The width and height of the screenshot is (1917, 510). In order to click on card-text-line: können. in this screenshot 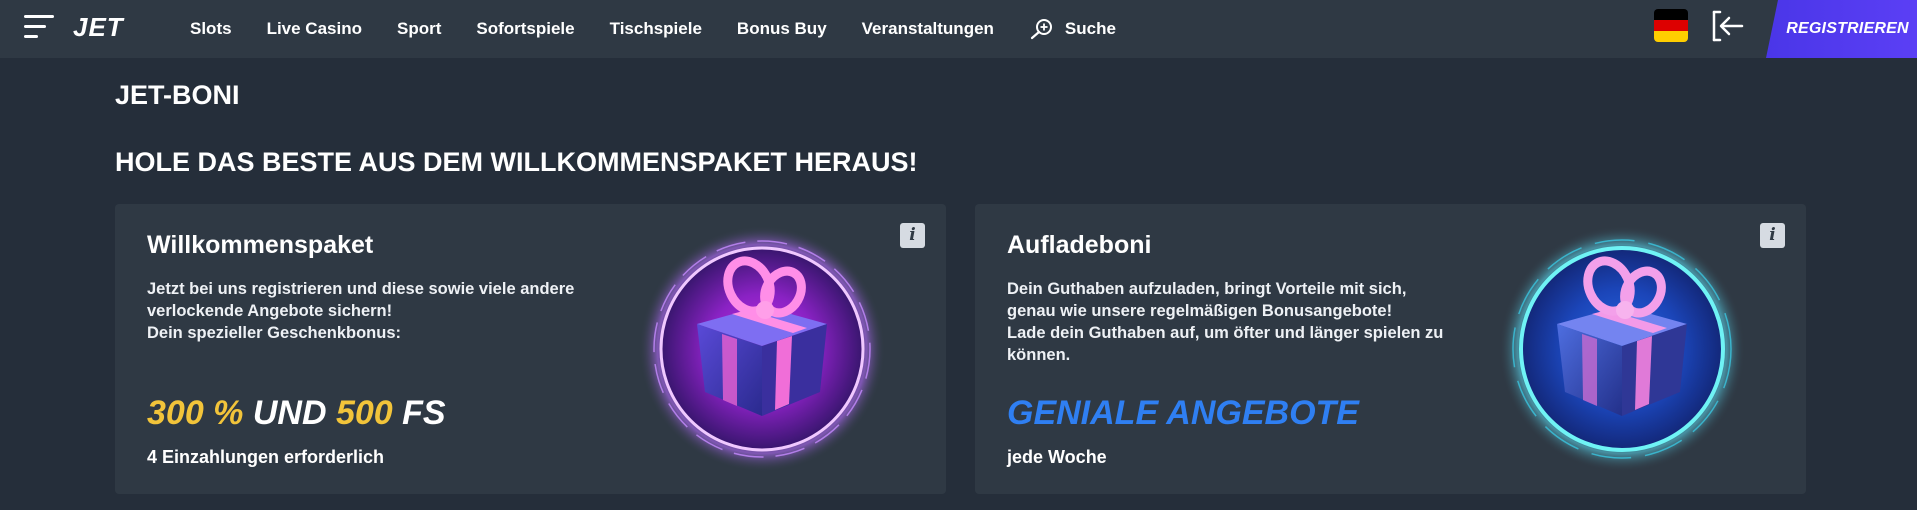, I will do `click(1039, 355)`.